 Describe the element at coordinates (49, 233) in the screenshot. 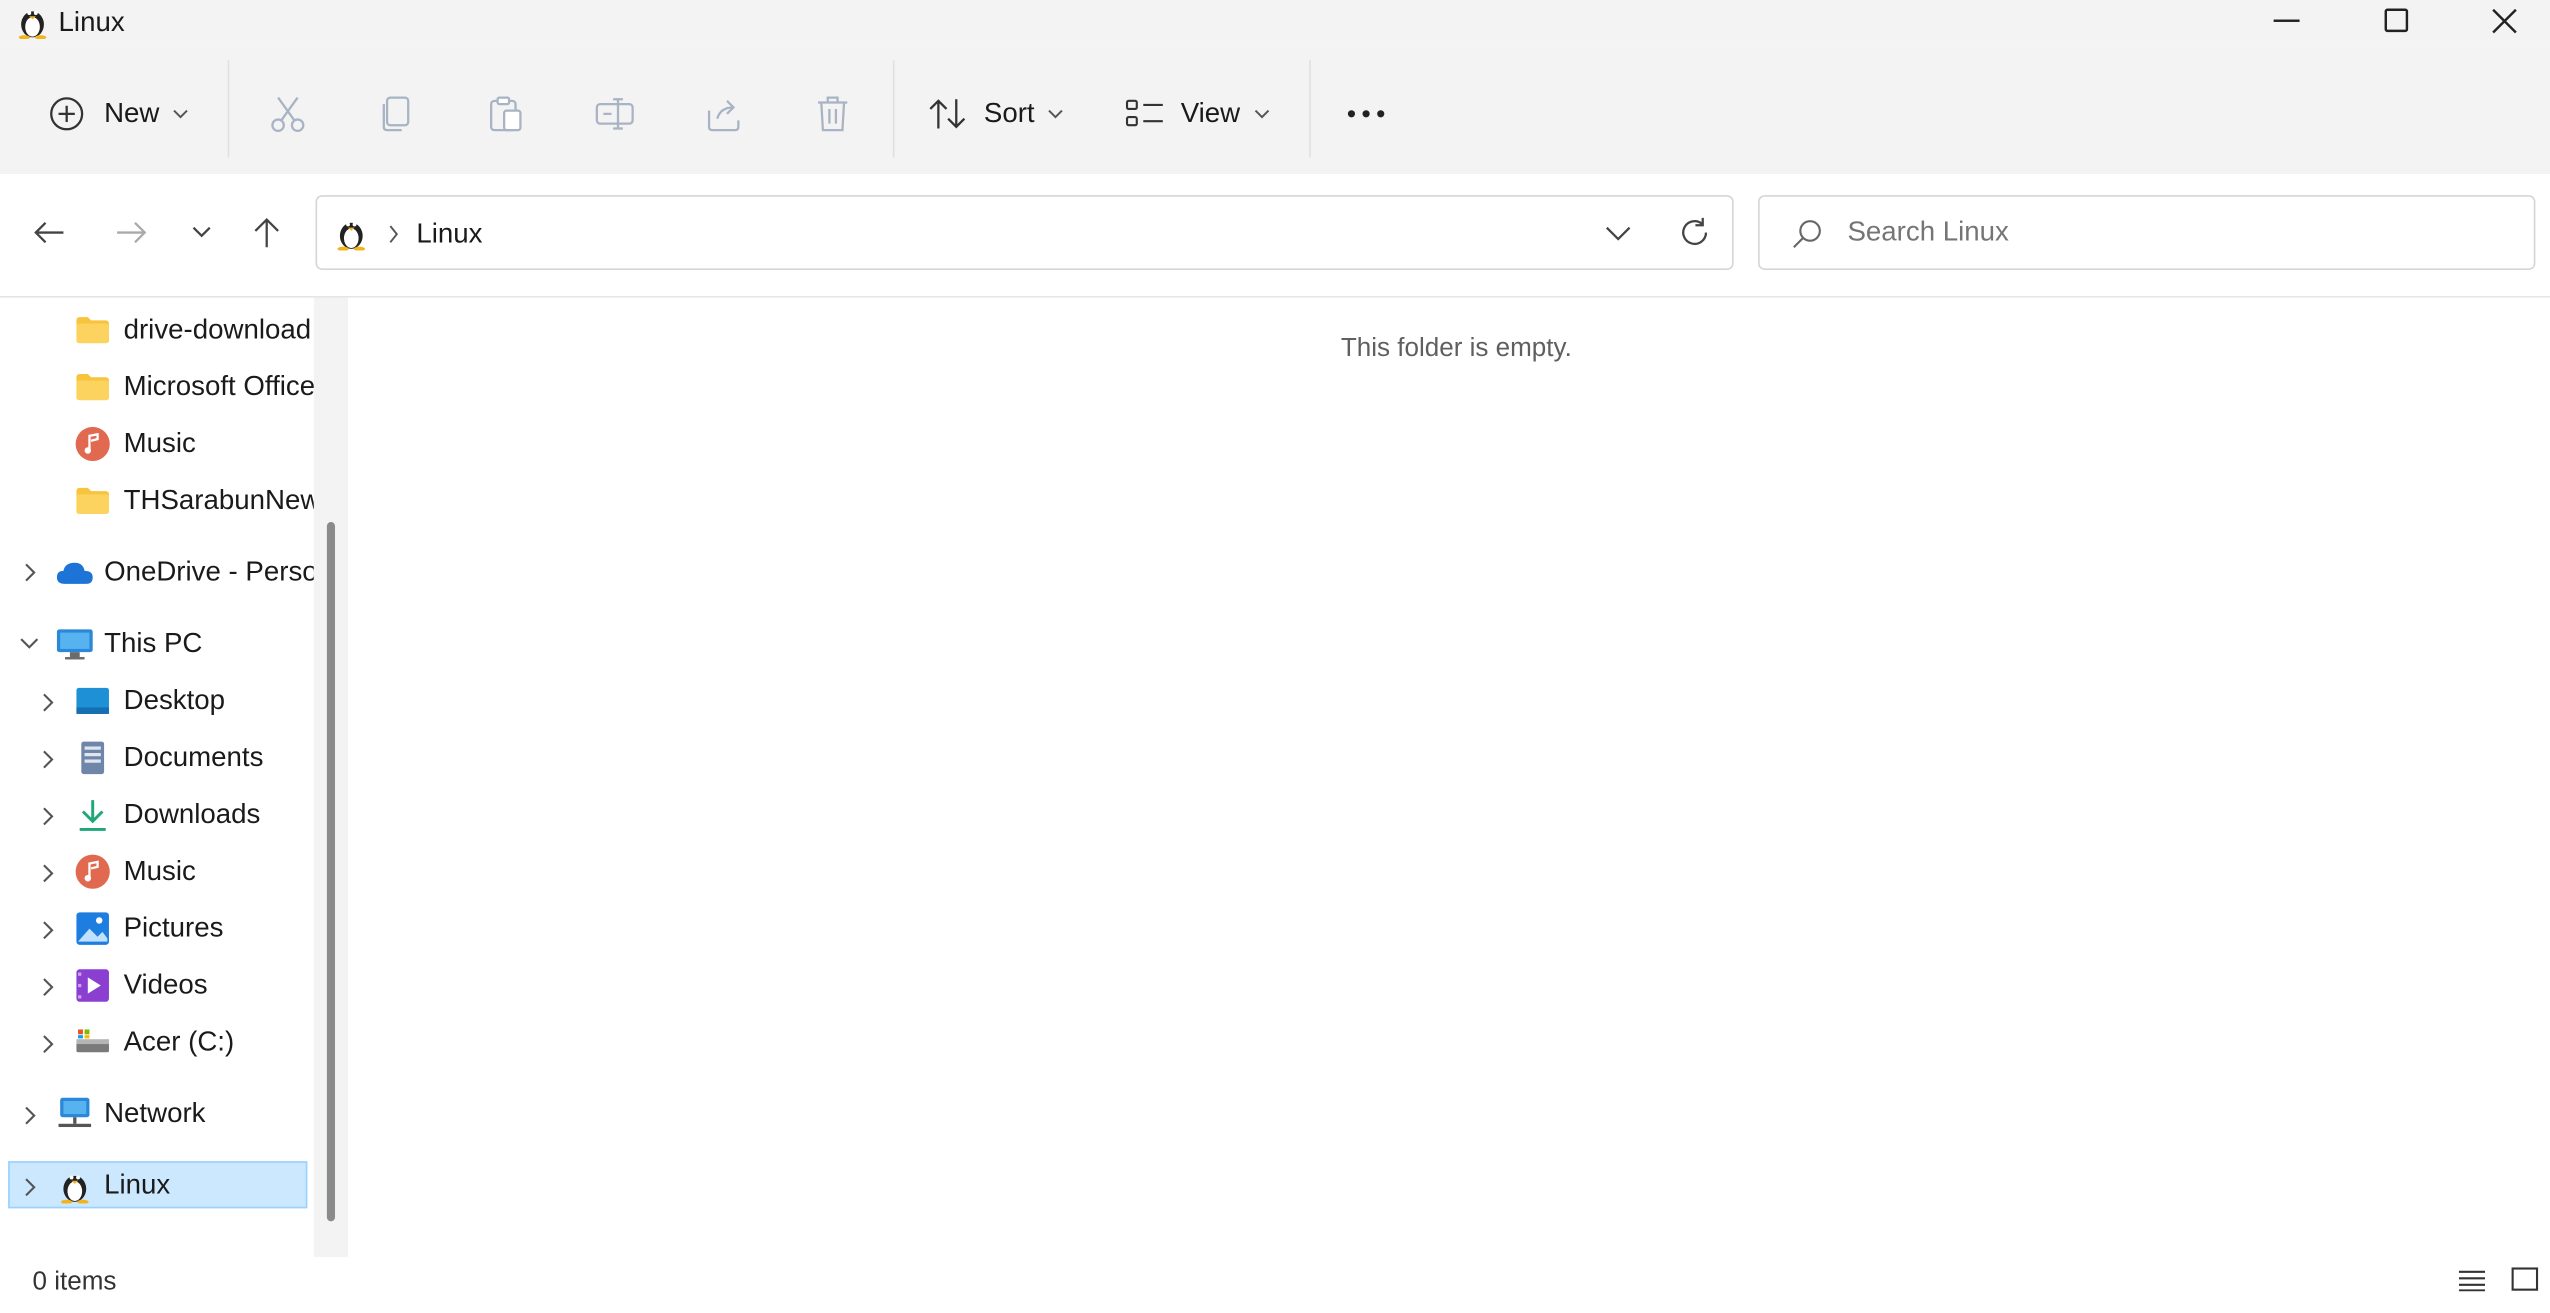

I see `back-arrow-icon` at that location.